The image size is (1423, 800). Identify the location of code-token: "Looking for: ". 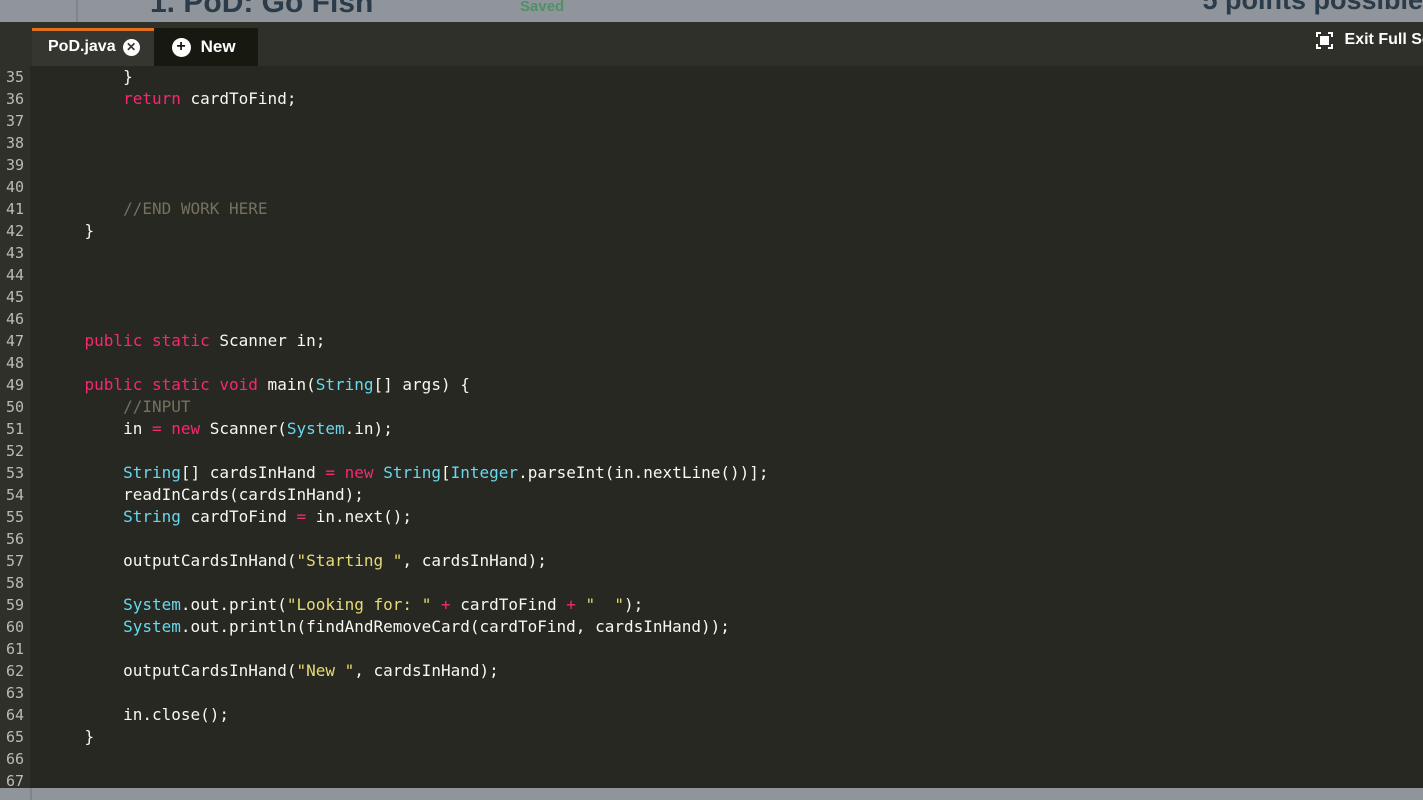
(359, 604).